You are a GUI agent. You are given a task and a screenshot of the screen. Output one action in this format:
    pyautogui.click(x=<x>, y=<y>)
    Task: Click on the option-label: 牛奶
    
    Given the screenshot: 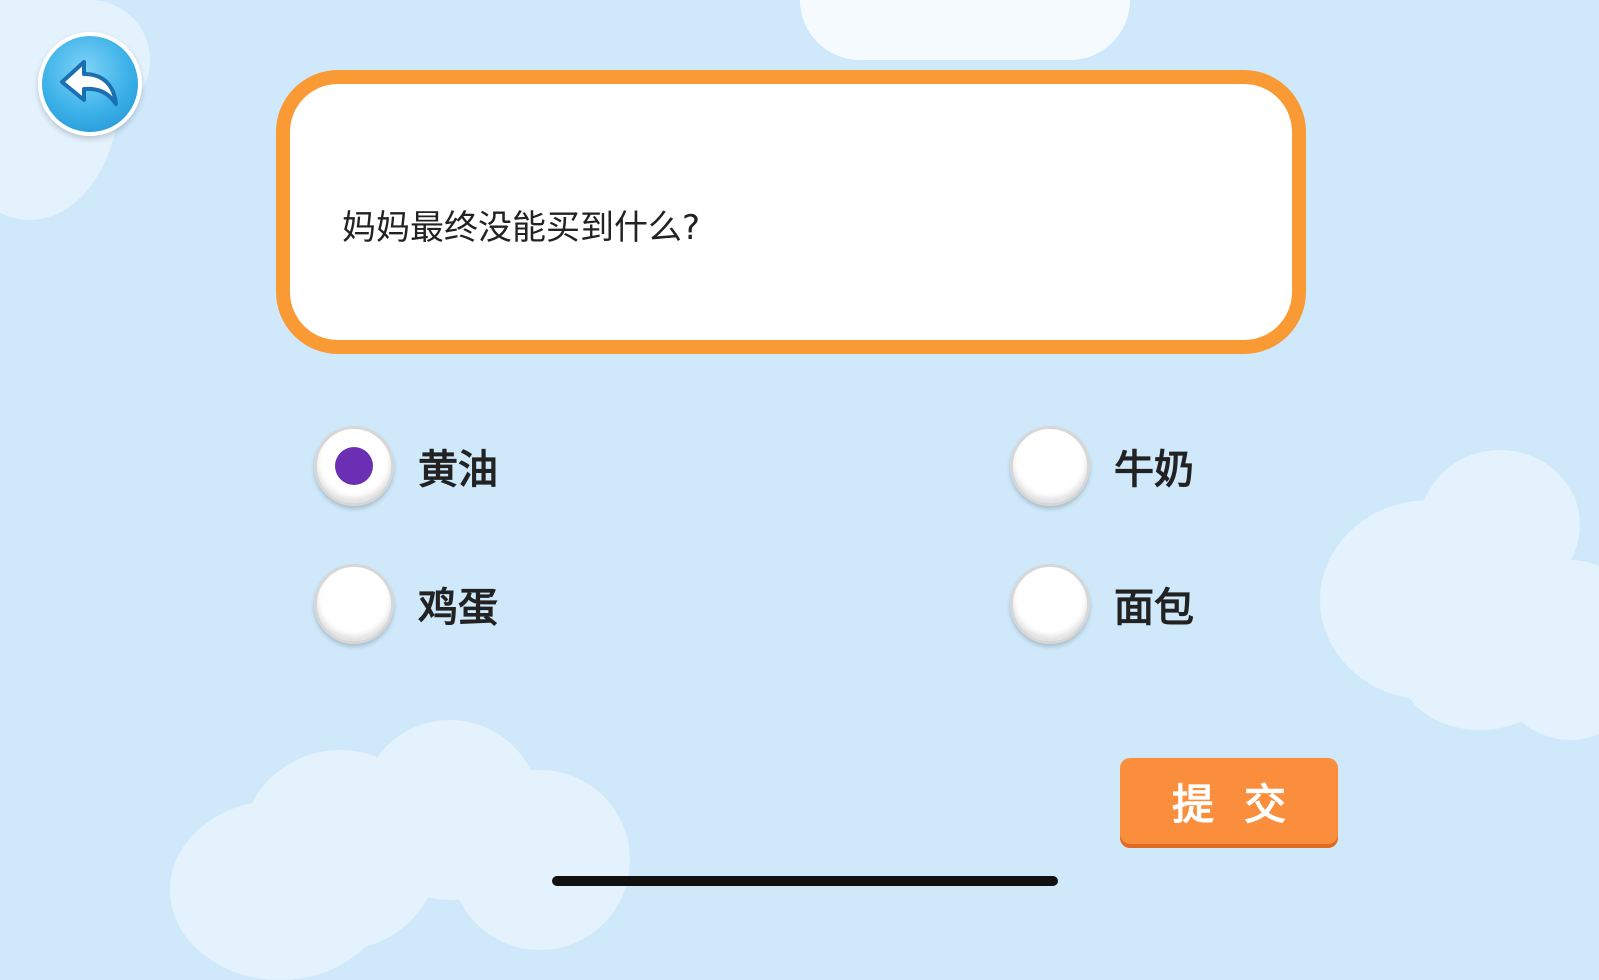 What is the action you would take?
    pyautogui.click(x=1154, y=470)
    